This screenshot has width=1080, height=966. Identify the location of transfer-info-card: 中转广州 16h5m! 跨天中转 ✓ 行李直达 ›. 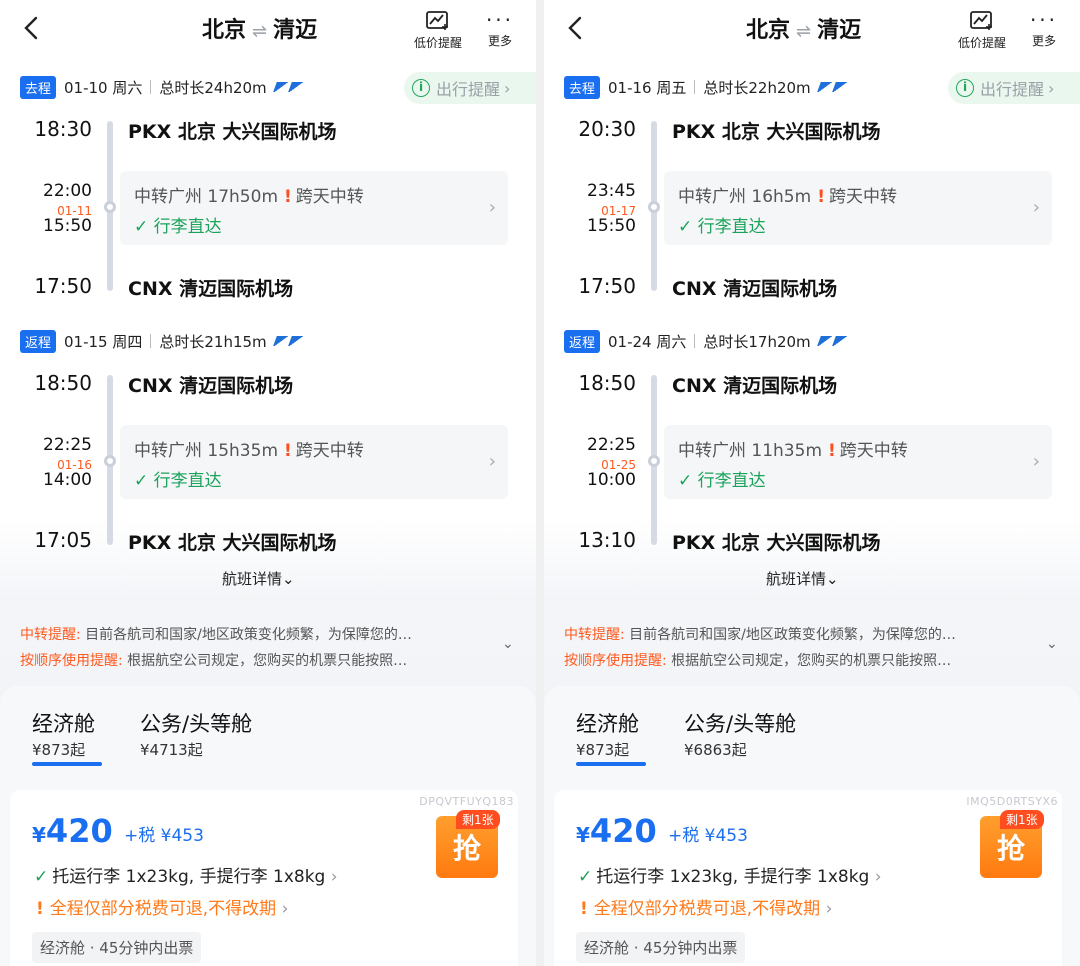
(858, 208).